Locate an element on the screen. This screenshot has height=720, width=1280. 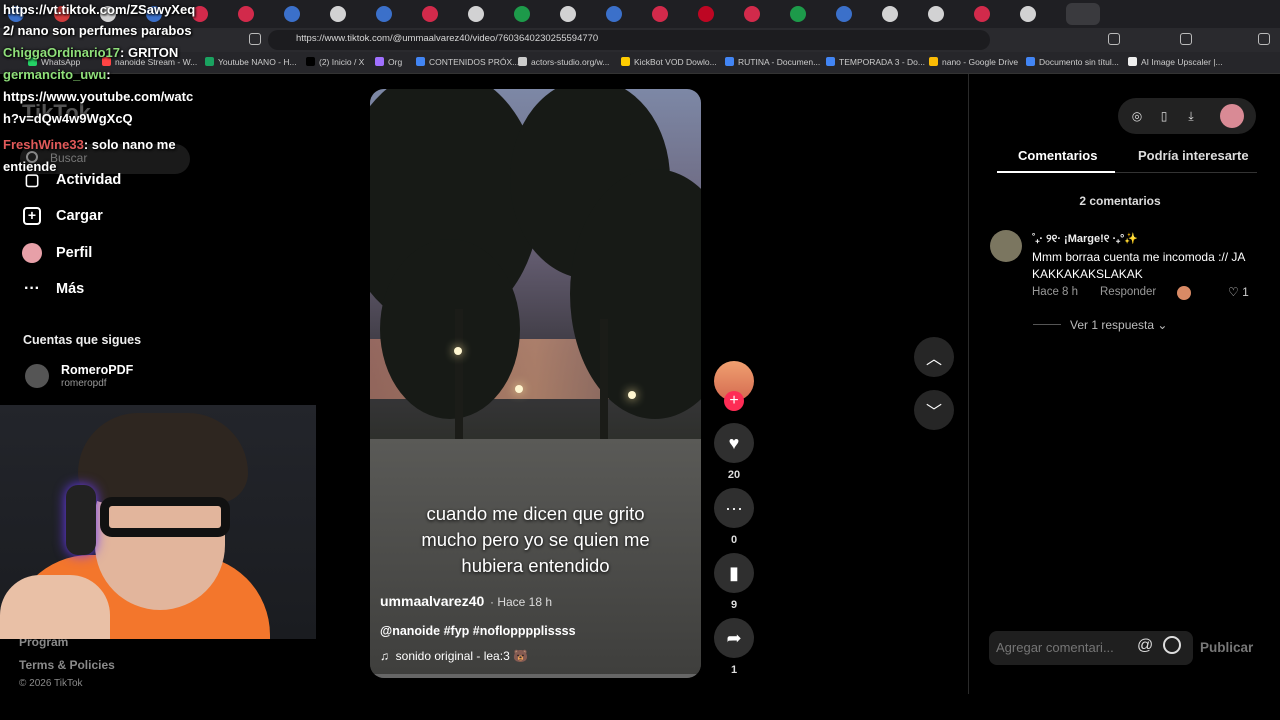
address-bar-row is located at coordinates (640, 40).